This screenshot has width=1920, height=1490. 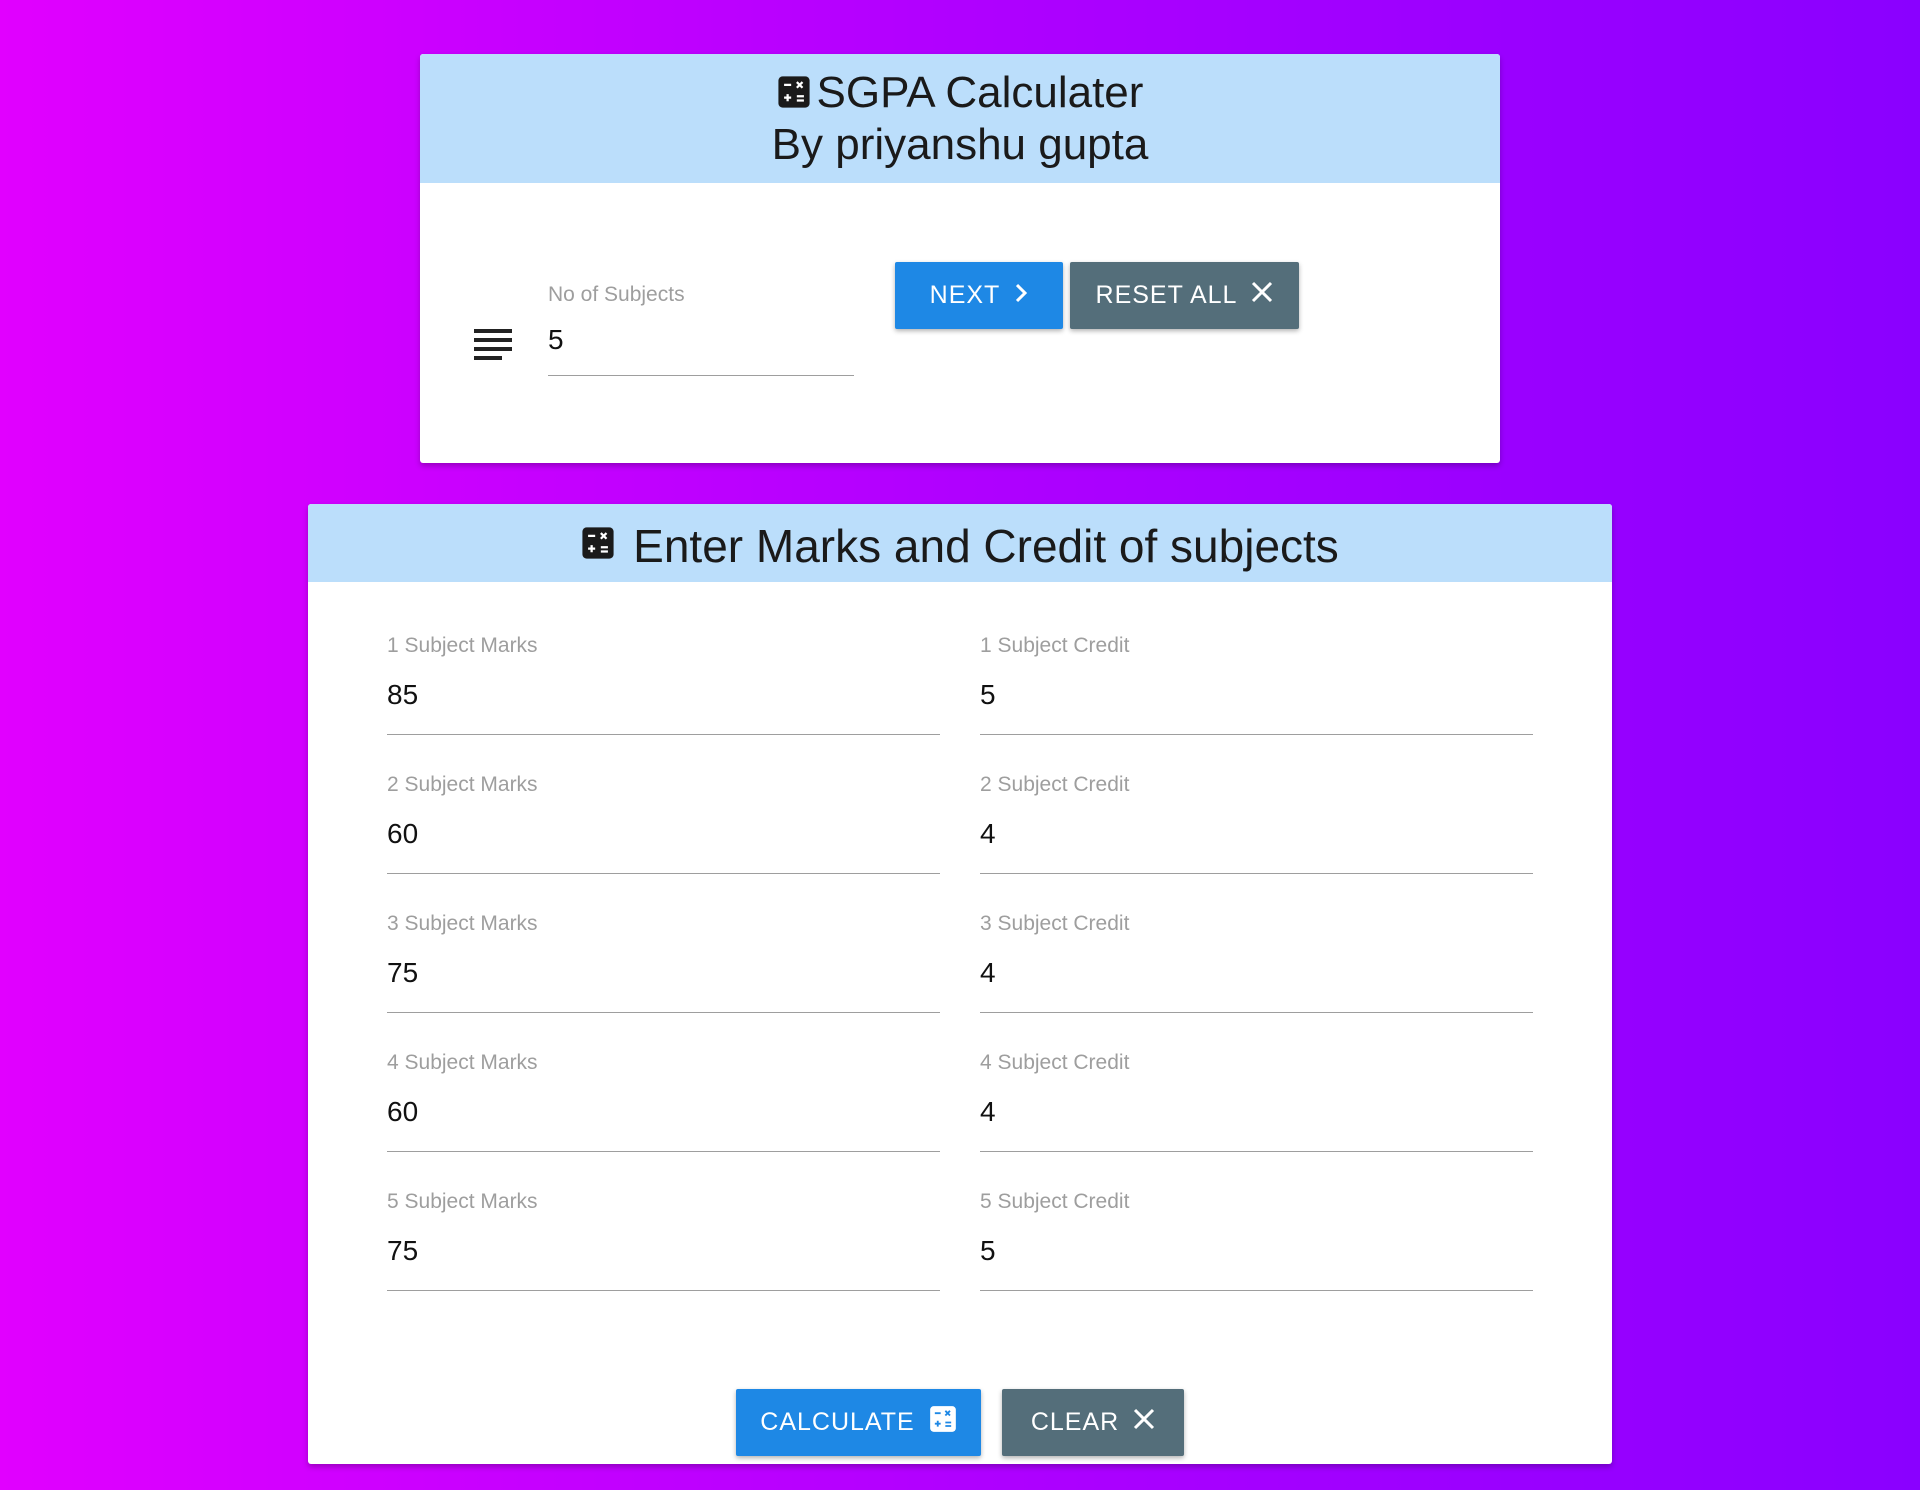 I want to click on app-title: SGPA Calculater, so click(x=980, y=92).